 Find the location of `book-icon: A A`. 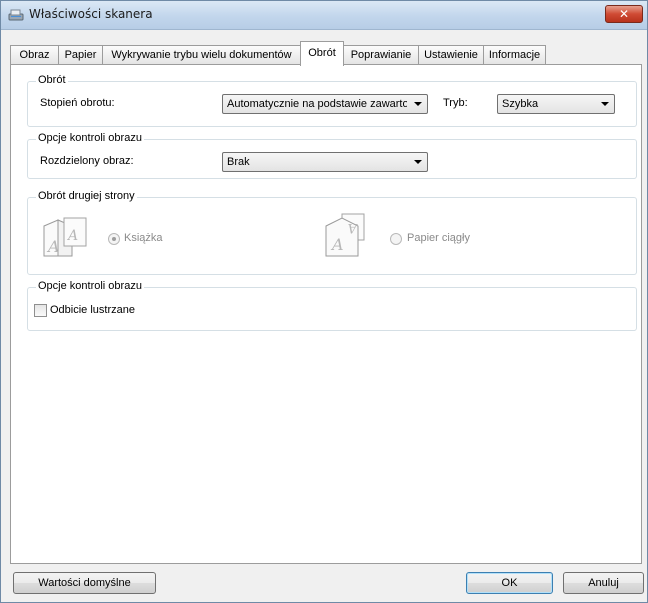

book-icon: A A is located at coordinates (65, 237).